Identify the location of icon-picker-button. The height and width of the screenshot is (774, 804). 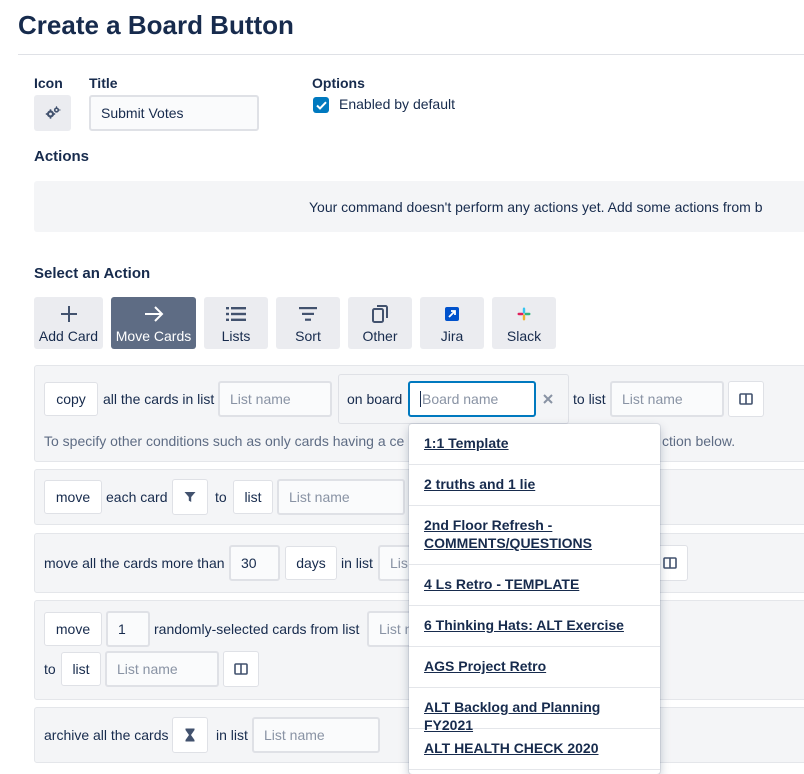
(52, 113).